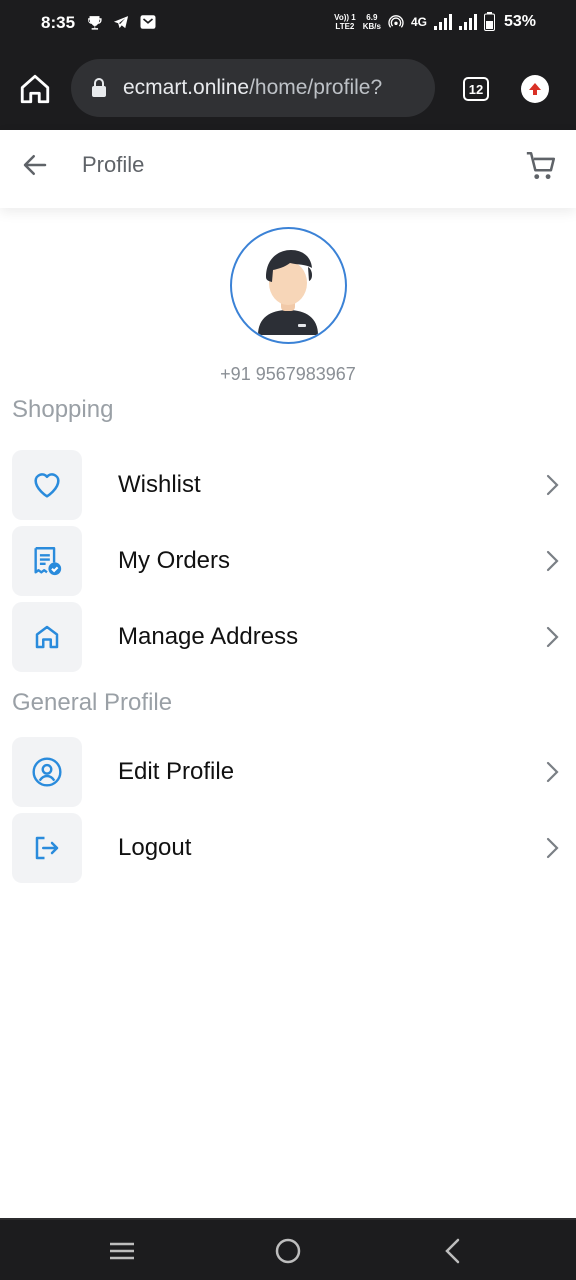  Describe the element at coordinates (122, 1251) in the screenshot. I see `recent-apps-icon` at that location.